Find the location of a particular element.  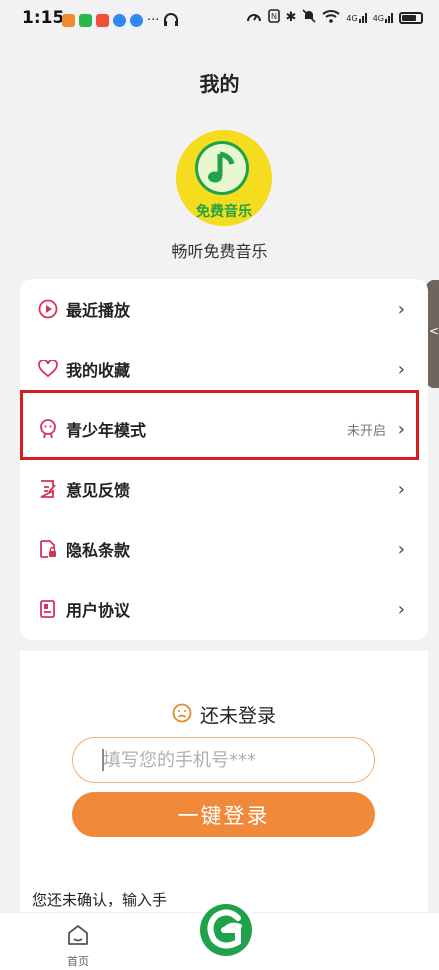

headphones-icon is located at coordinates (171, 20).